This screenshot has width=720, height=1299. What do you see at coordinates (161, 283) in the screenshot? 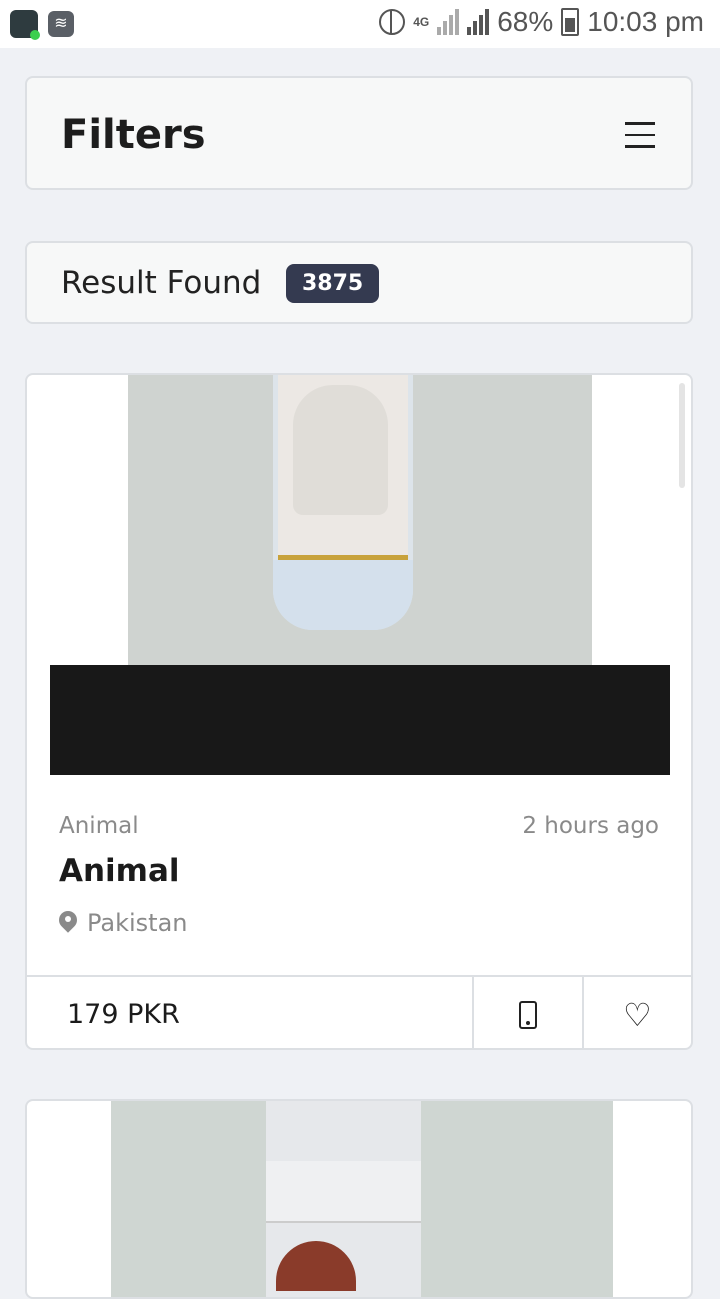
I see `result-label: Result Found` at bounding box center [161, 283].